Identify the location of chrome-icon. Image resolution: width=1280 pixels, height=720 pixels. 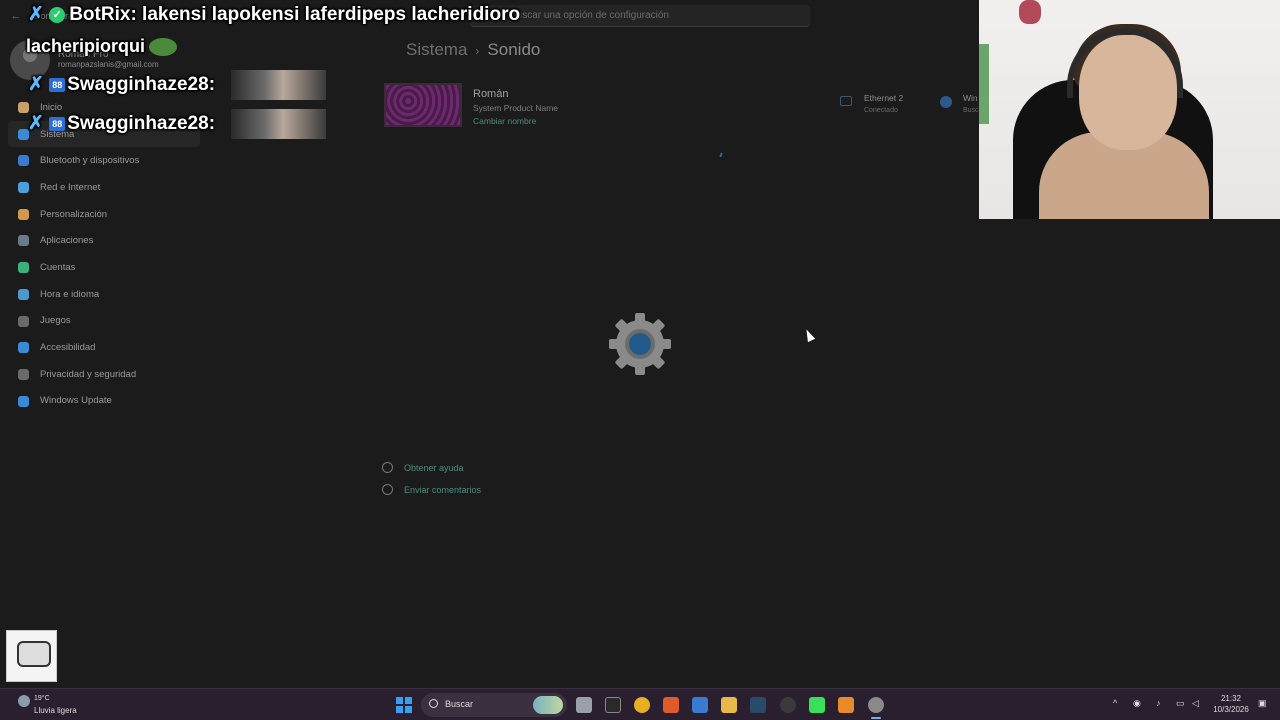
(642, 705).